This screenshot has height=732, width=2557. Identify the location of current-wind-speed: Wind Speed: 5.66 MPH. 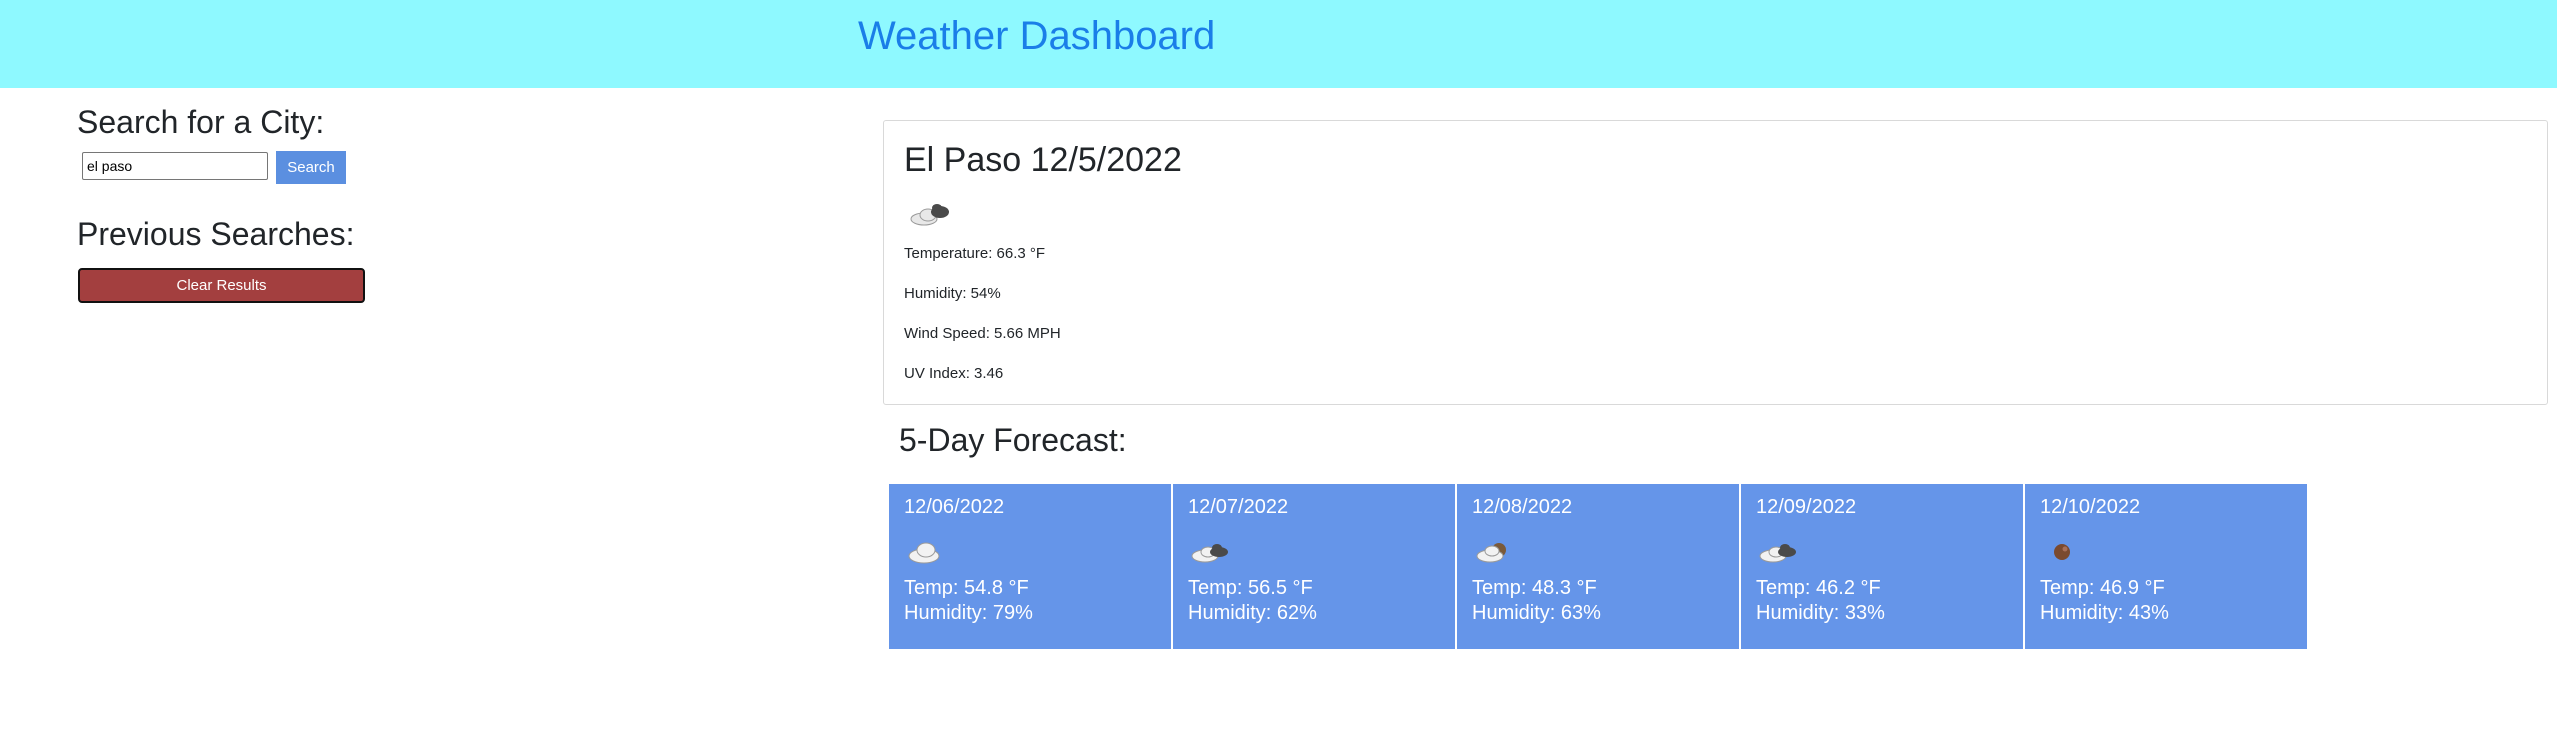
(982, 333).